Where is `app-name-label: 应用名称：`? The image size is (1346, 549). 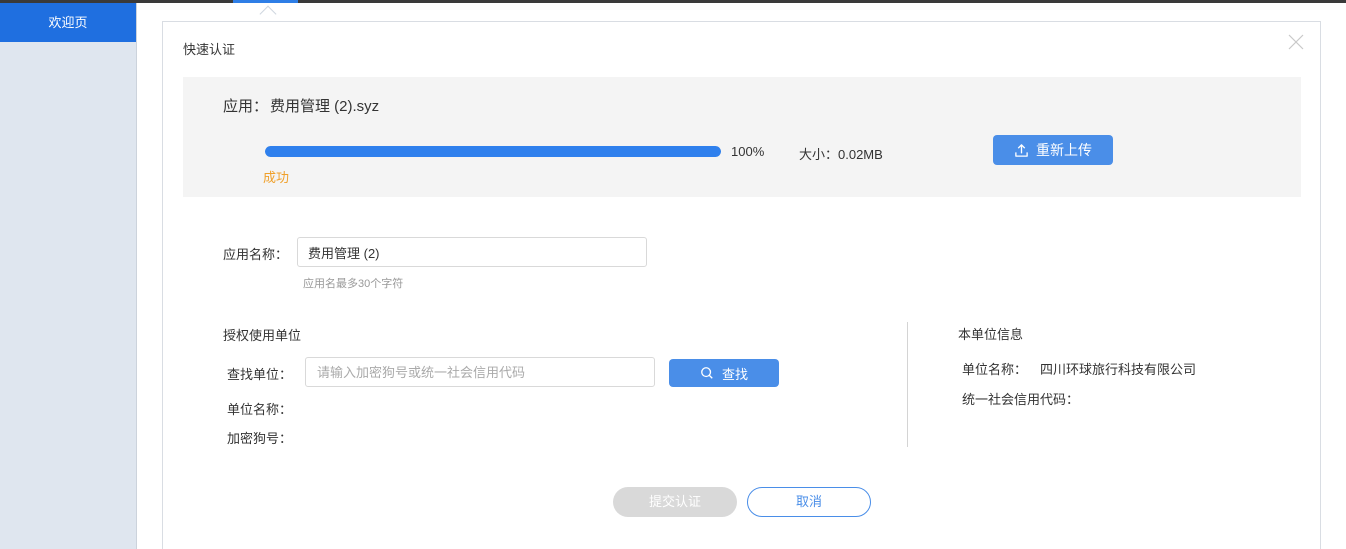 app-name-label: 应用名称： is located at coordinates (256, 254).